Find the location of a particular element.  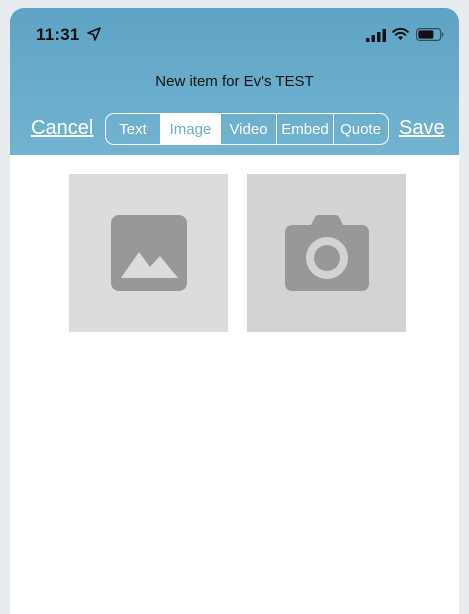

cancel-button: Cancel is located at coordinates (62, 128).